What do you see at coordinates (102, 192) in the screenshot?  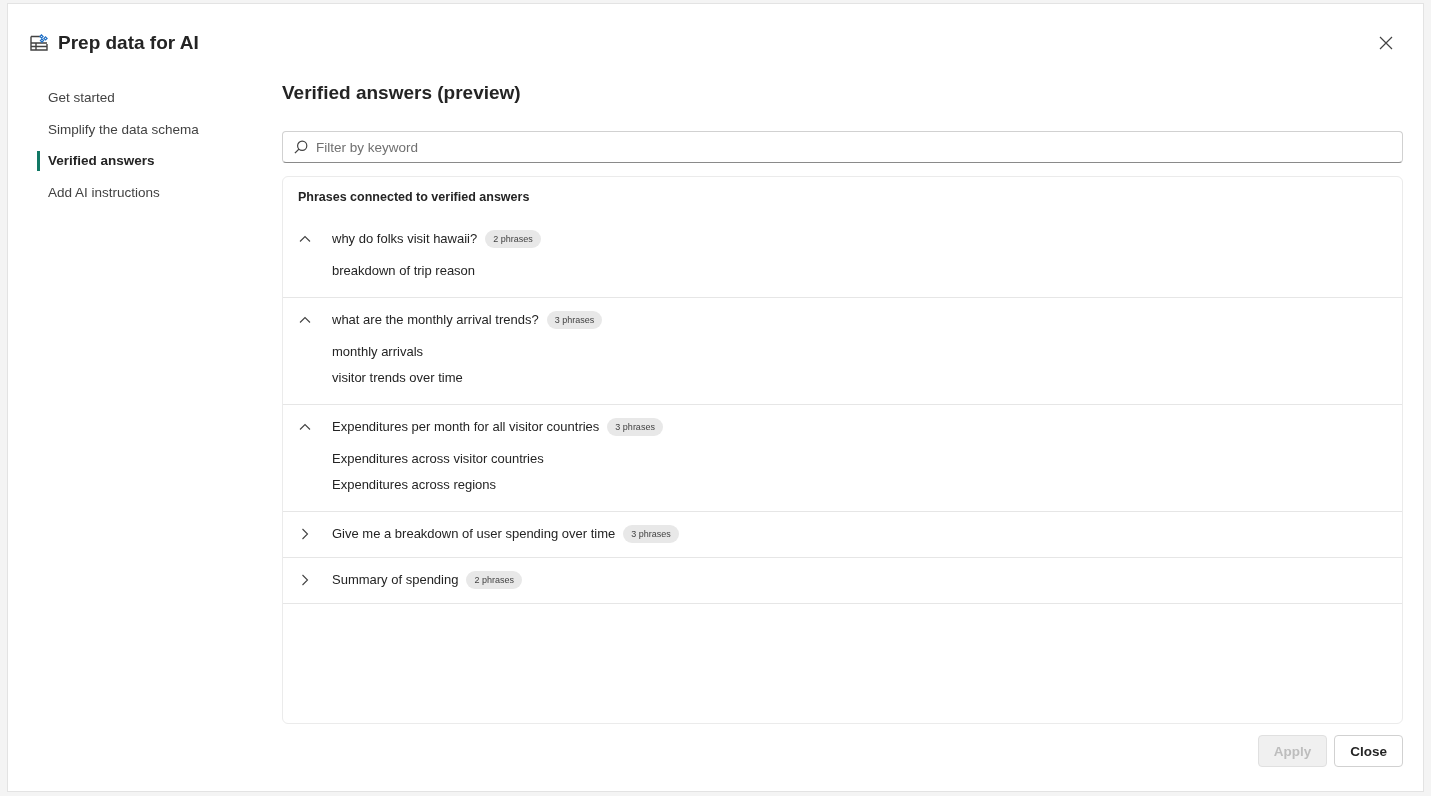 I see `sidebar-item: Add AI instructions` at bounding box center [102, 192].